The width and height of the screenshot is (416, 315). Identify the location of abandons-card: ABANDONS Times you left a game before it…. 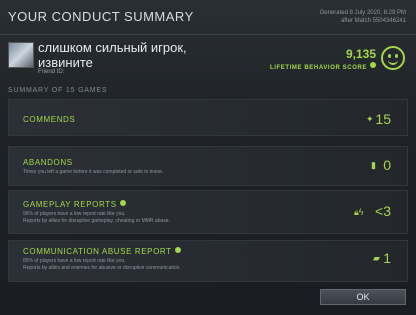
(208, 166).